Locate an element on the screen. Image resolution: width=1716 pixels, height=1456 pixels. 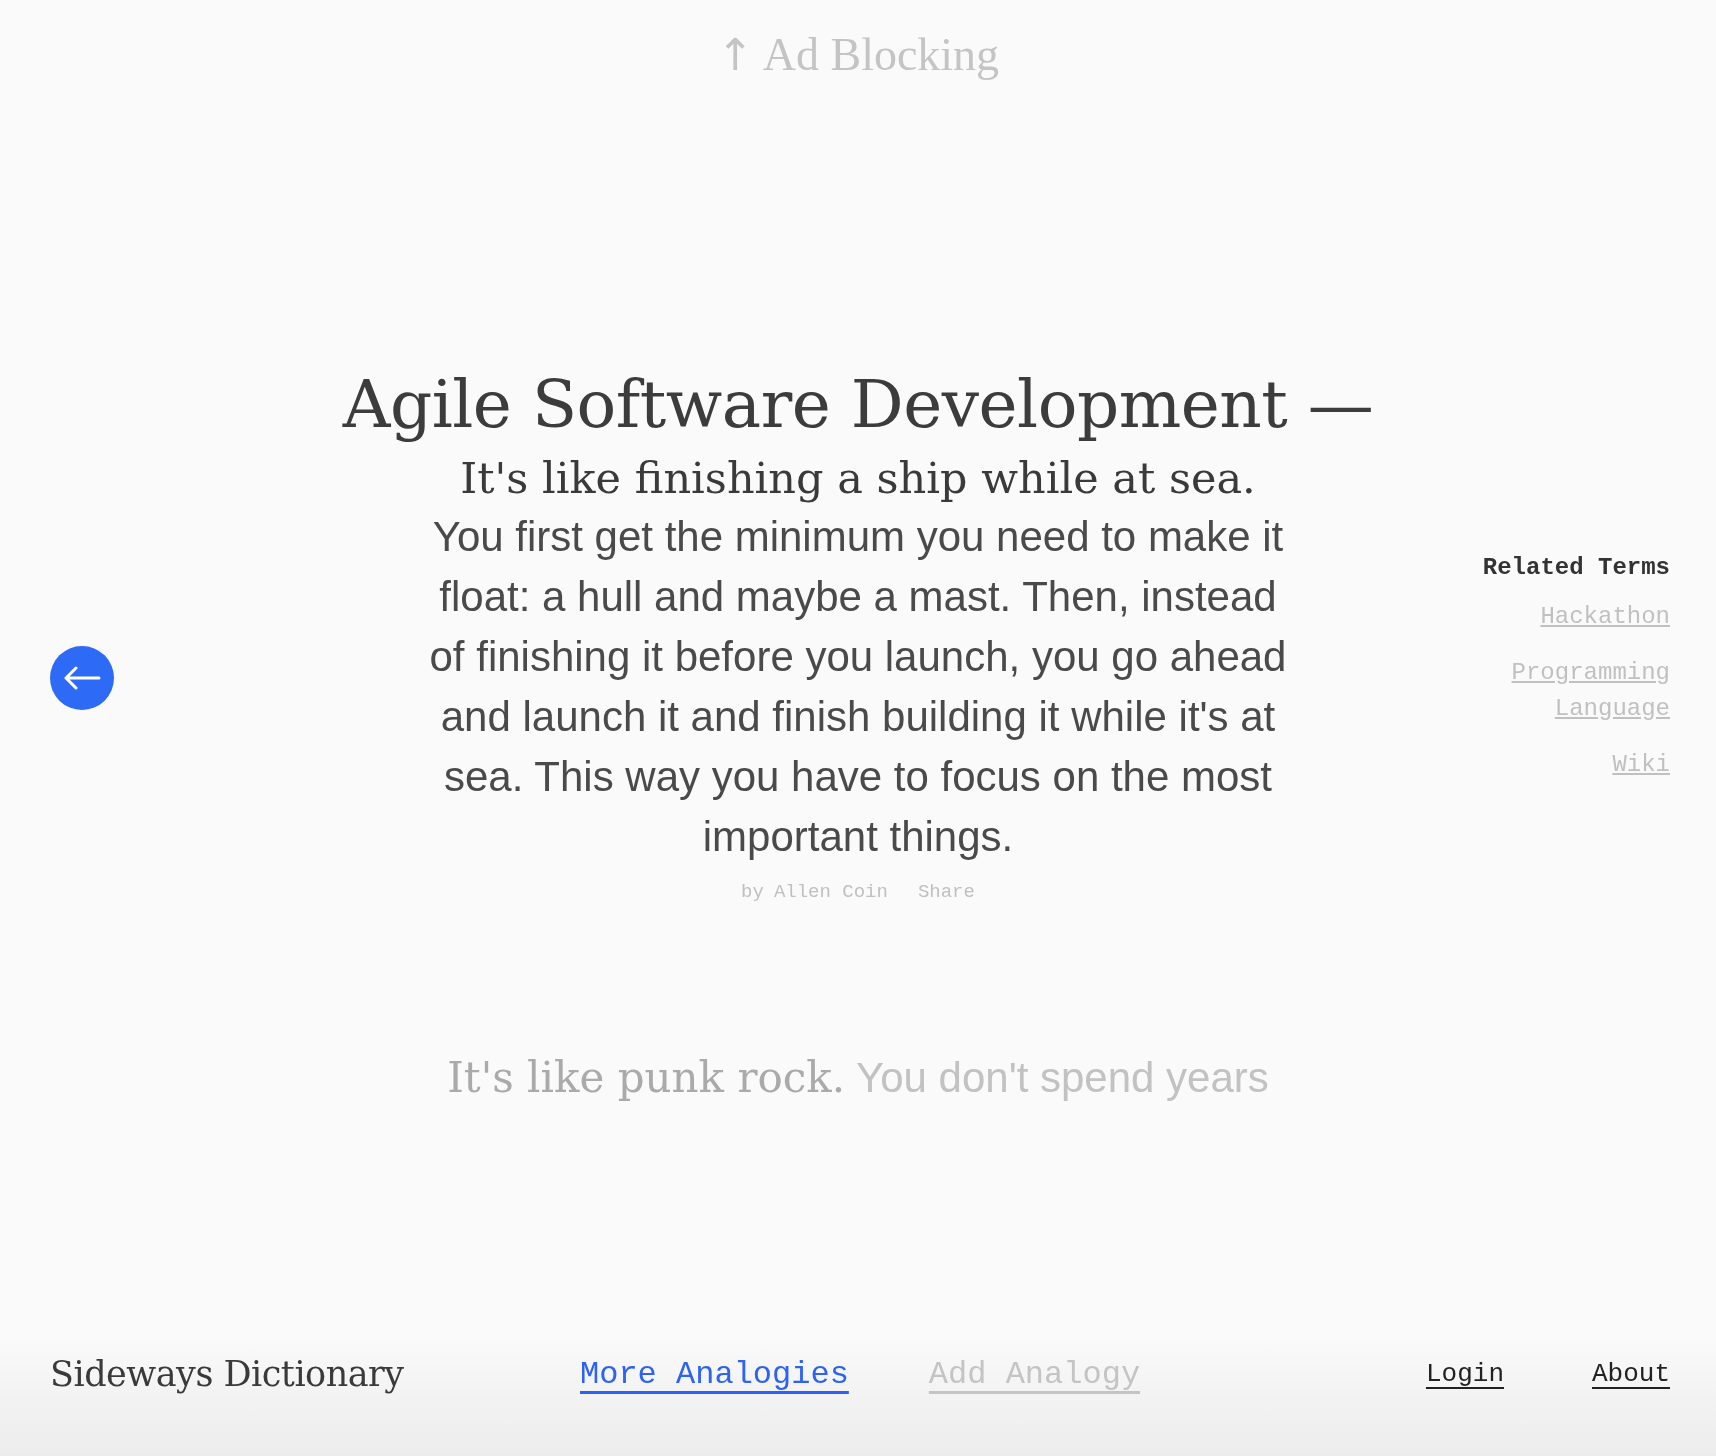
author-link: Allen Coin is located at coordinates (830, 892).